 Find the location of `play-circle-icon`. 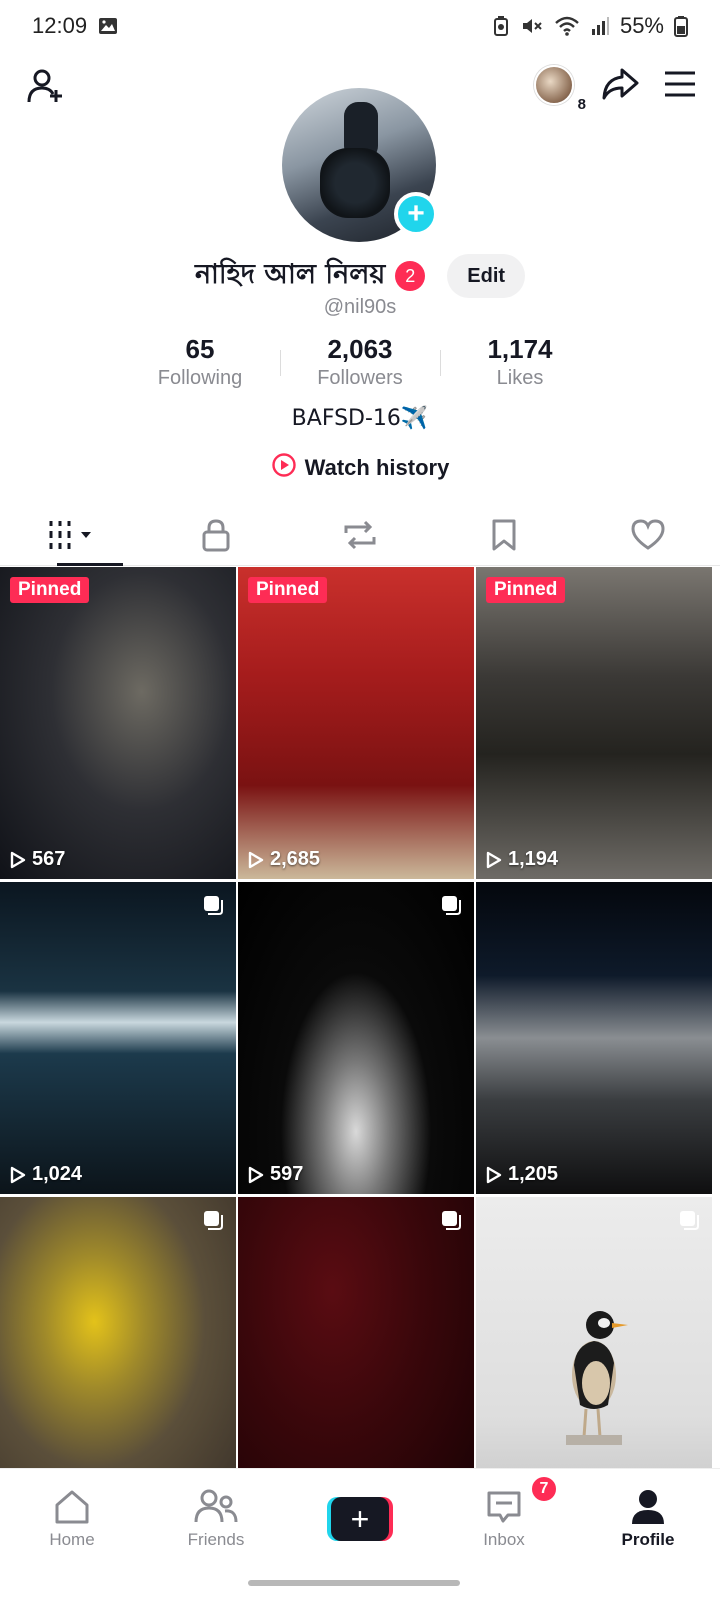

play-circle-icon is located at coordinates (284, 468).